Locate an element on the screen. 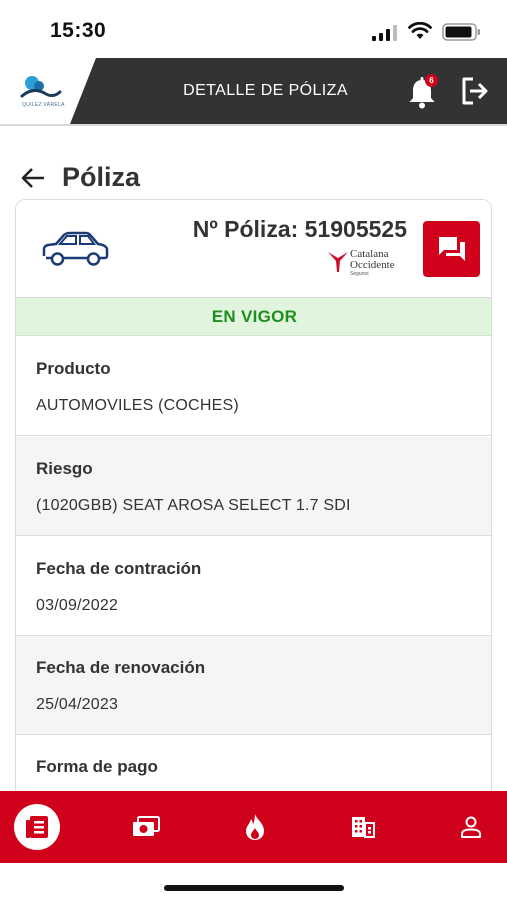 The width and height of the screenshot is (507, 900). page-title-row: Póliza is located at coordinates (250, 178).